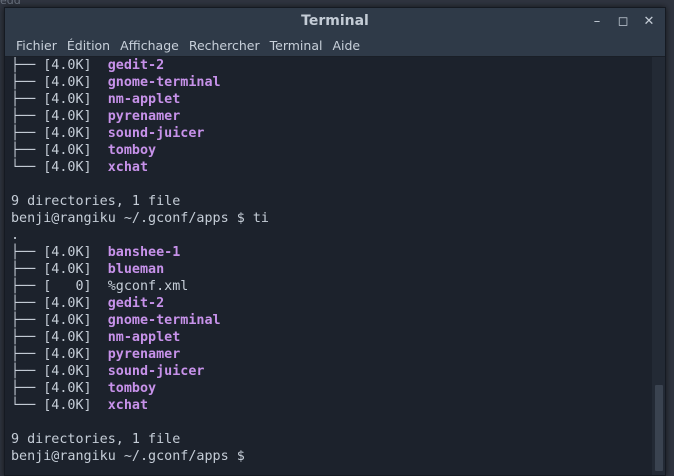 Image resolution: width=674 pixels, height=476 pixels. Describe the element at coordinates (59, 286) in the screenshot. I see `tree-branch: ├── [ 0]` at that location.